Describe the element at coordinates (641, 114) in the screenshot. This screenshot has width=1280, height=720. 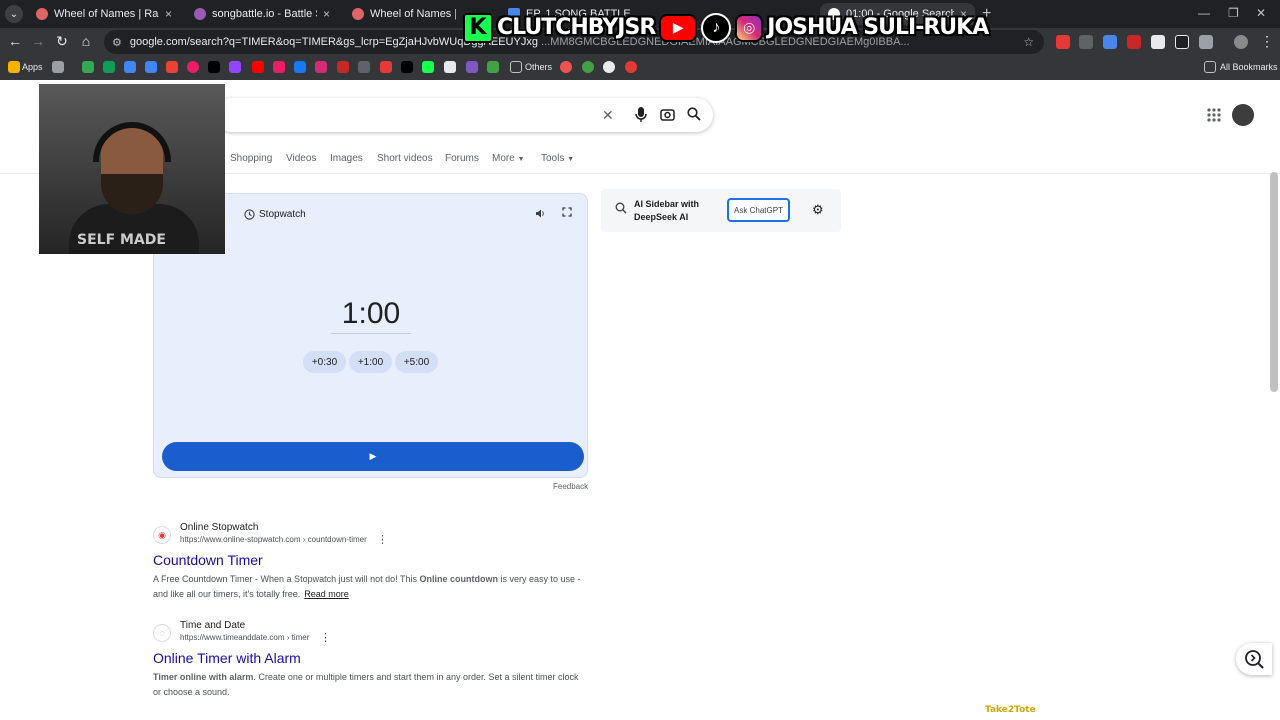
I see `voice-search-icon` at that location.